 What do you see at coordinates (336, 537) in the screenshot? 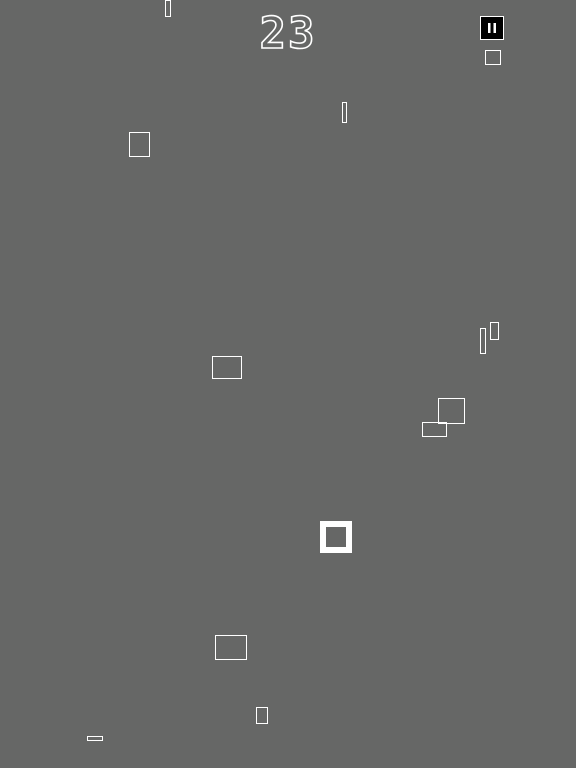
I see `player-square` at bounding box center [336, 537].